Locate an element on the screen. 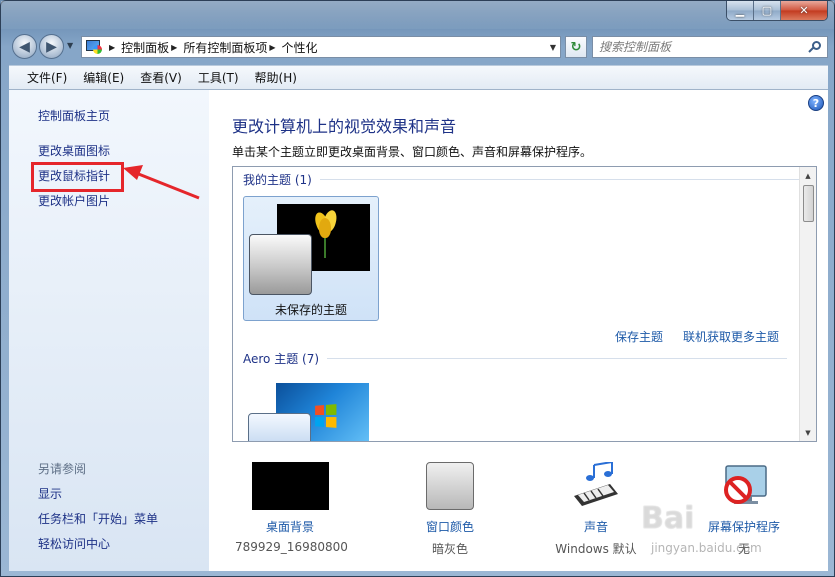  unsaved-theme-tile: 未保存的主题 is located at coordinates (311, 258).